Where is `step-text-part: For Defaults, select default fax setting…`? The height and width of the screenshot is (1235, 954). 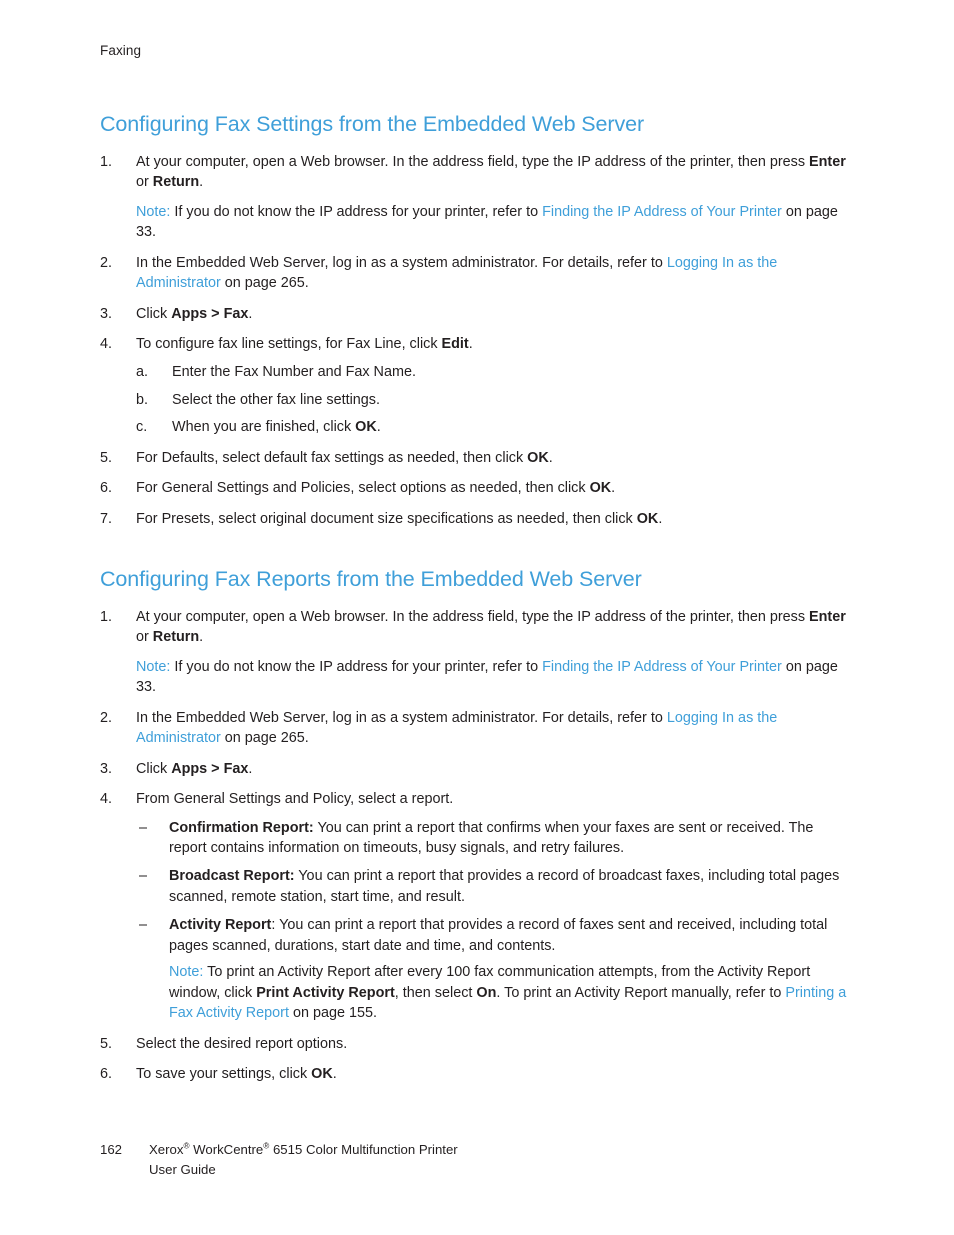
step-text-part: For Defaults, select default fax setting… is located at coordinates (332, 457).